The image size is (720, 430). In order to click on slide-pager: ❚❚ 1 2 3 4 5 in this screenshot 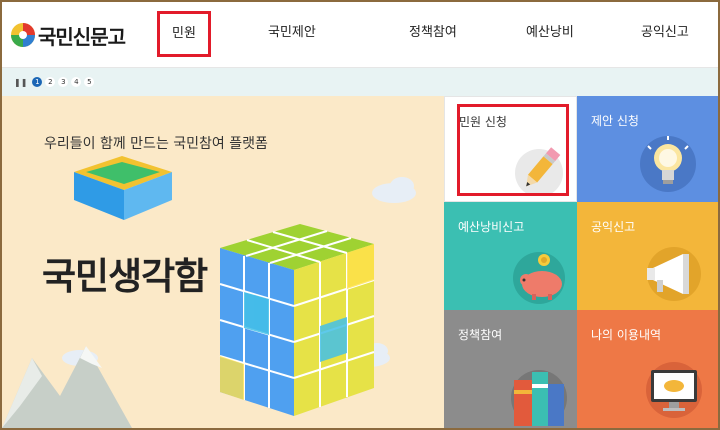, I will do `click(54, 82)`.